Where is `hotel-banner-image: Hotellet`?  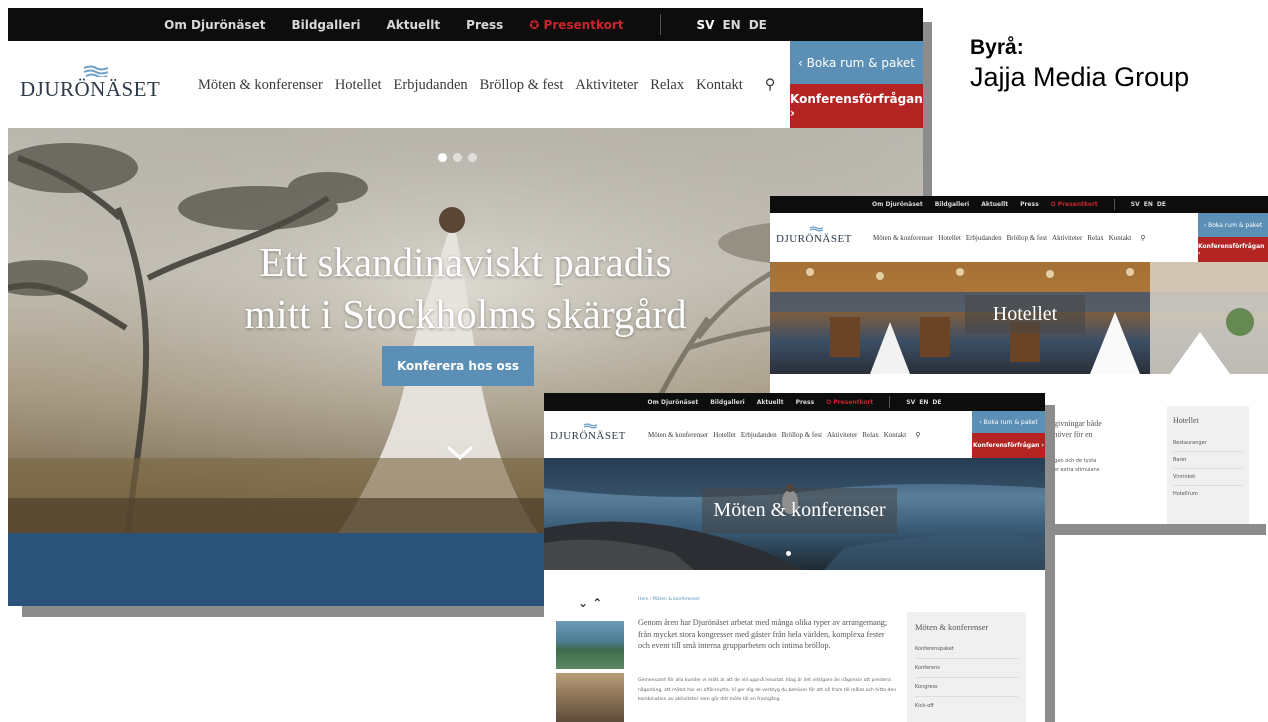 hotel-banner-image: Hotellet is located at coordinates (1019, 318).